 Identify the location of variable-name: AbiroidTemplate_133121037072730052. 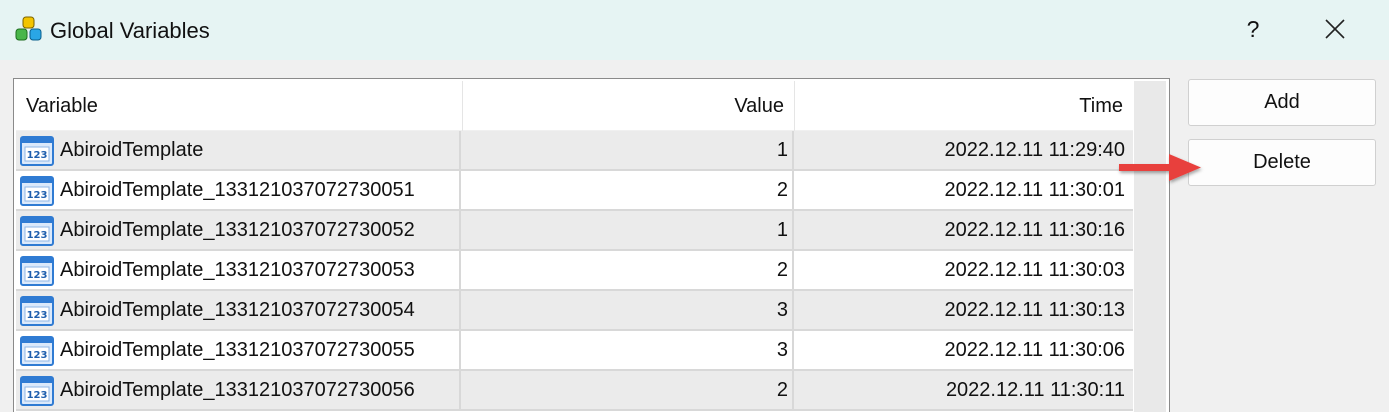
(237, 230).